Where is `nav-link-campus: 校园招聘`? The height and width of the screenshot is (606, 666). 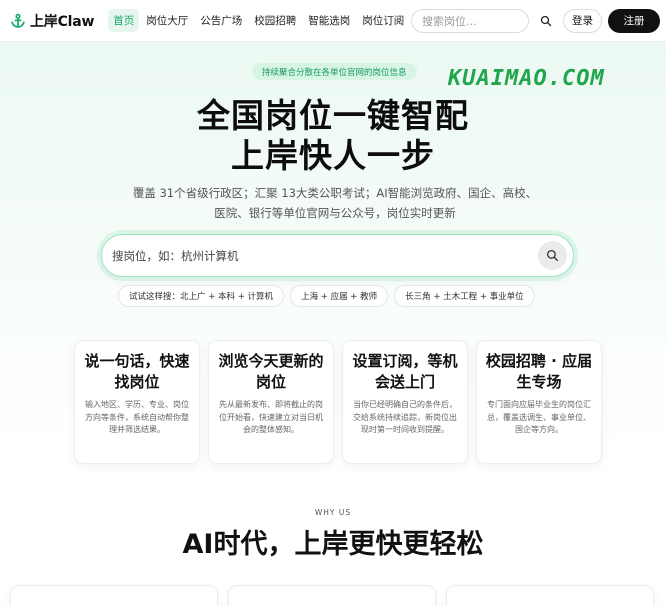 nav-link-campus: 校园招聘 is located at coordinates (275, 20).